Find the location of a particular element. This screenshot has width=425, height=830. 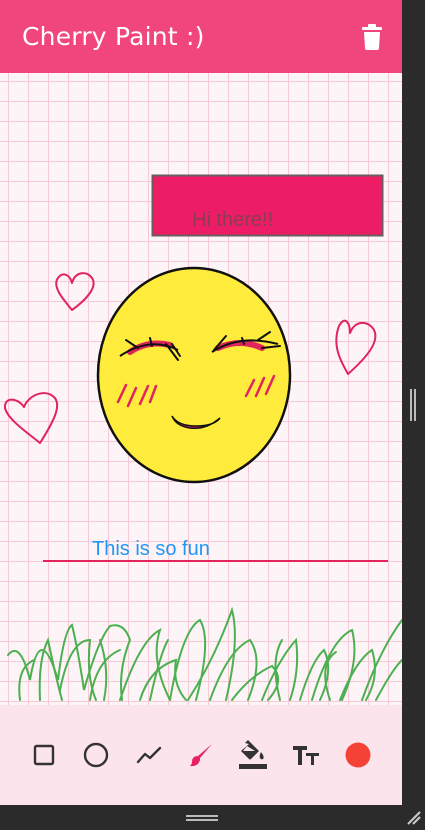

text-note: Hi there!! is located at coordinates (267, 205).